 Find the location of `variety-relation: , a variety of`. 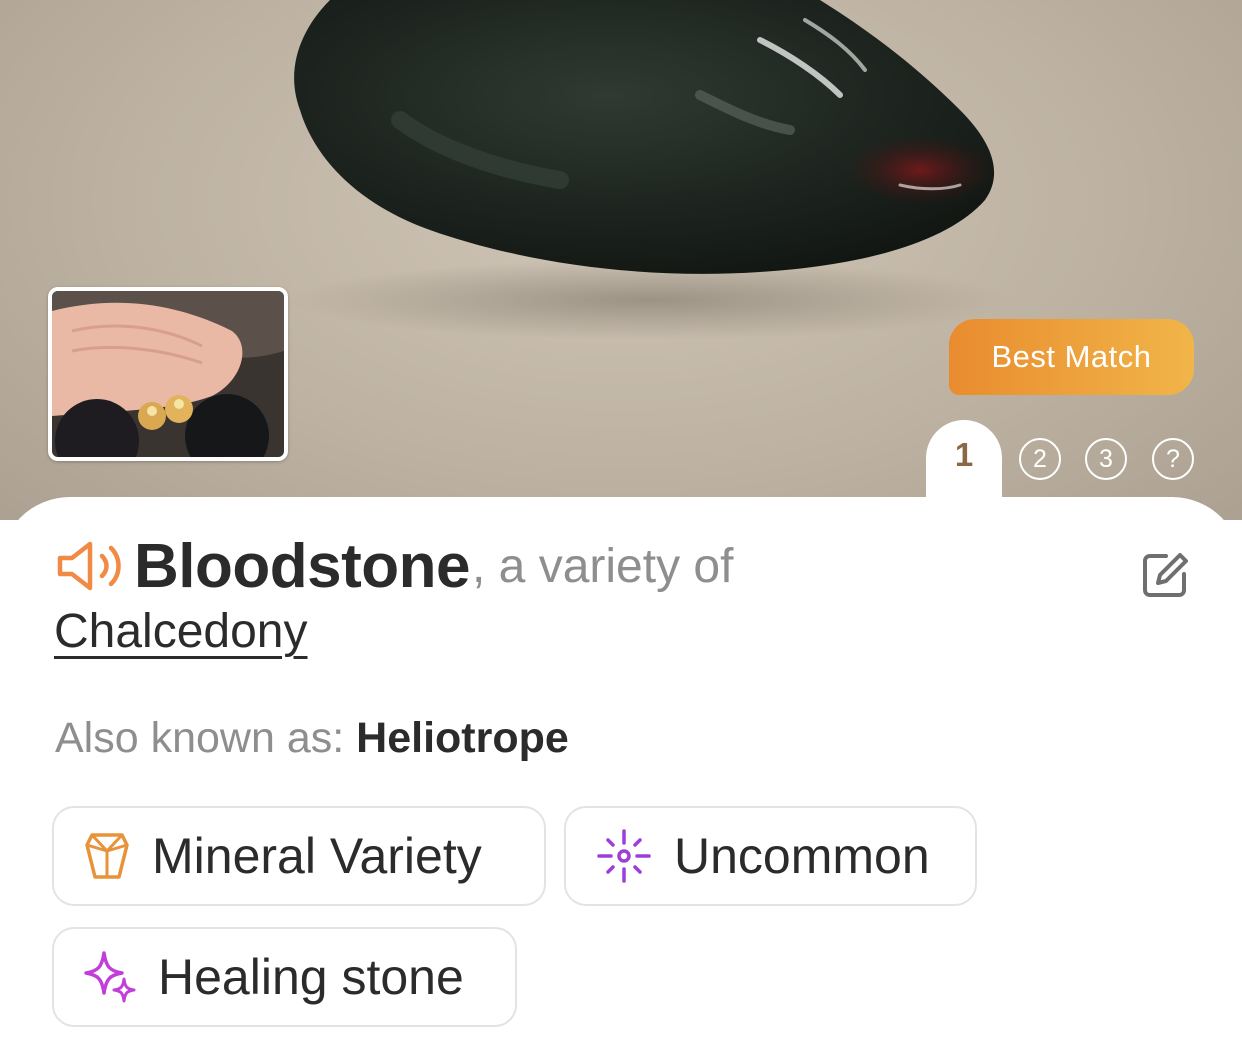

variety-relation: , a variety of is located at coordinates (602, 566).